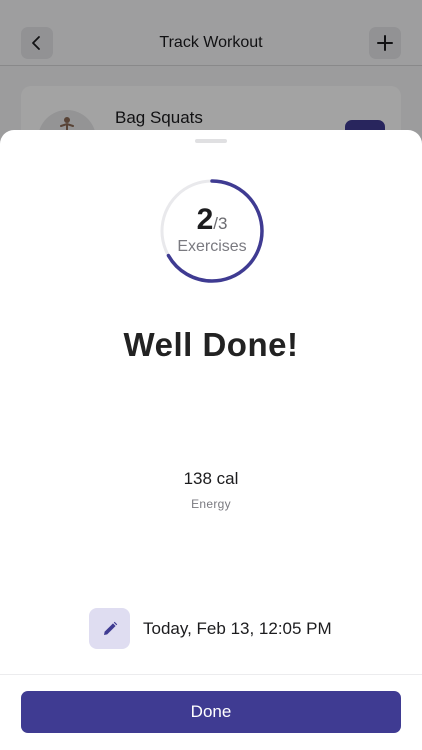 Image resolution: width=422 pixels, height=750 pixels. I want to click on edit-date-button, so click(109, 628).